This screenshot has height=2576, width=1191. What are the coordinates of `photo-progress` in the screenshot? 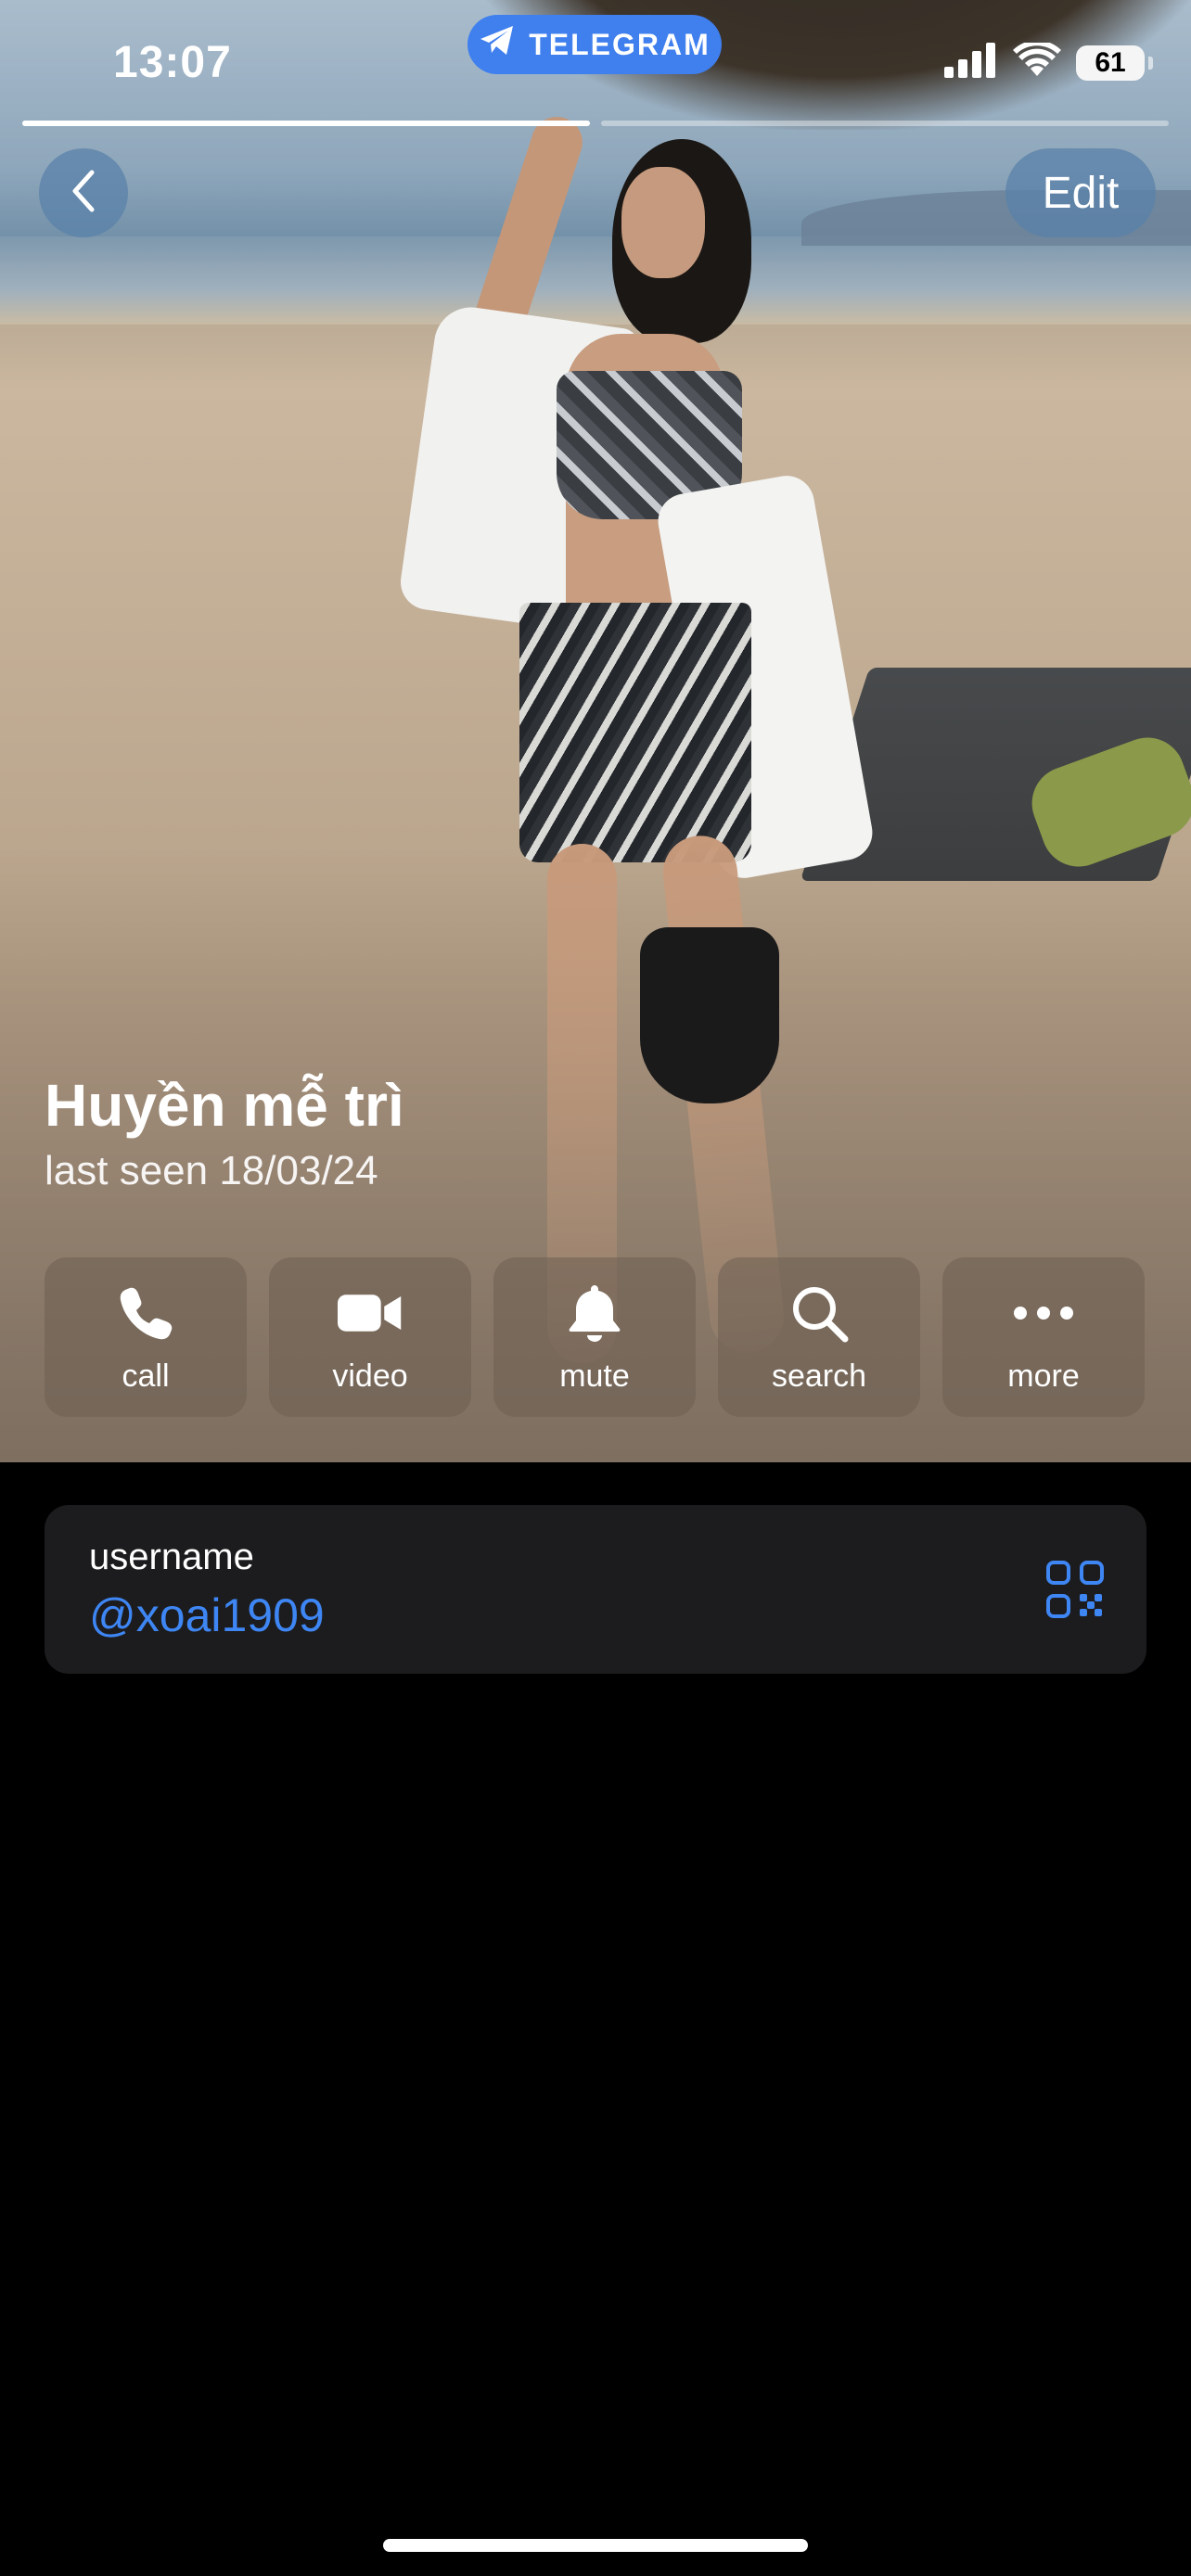 It's located at (595, 124).